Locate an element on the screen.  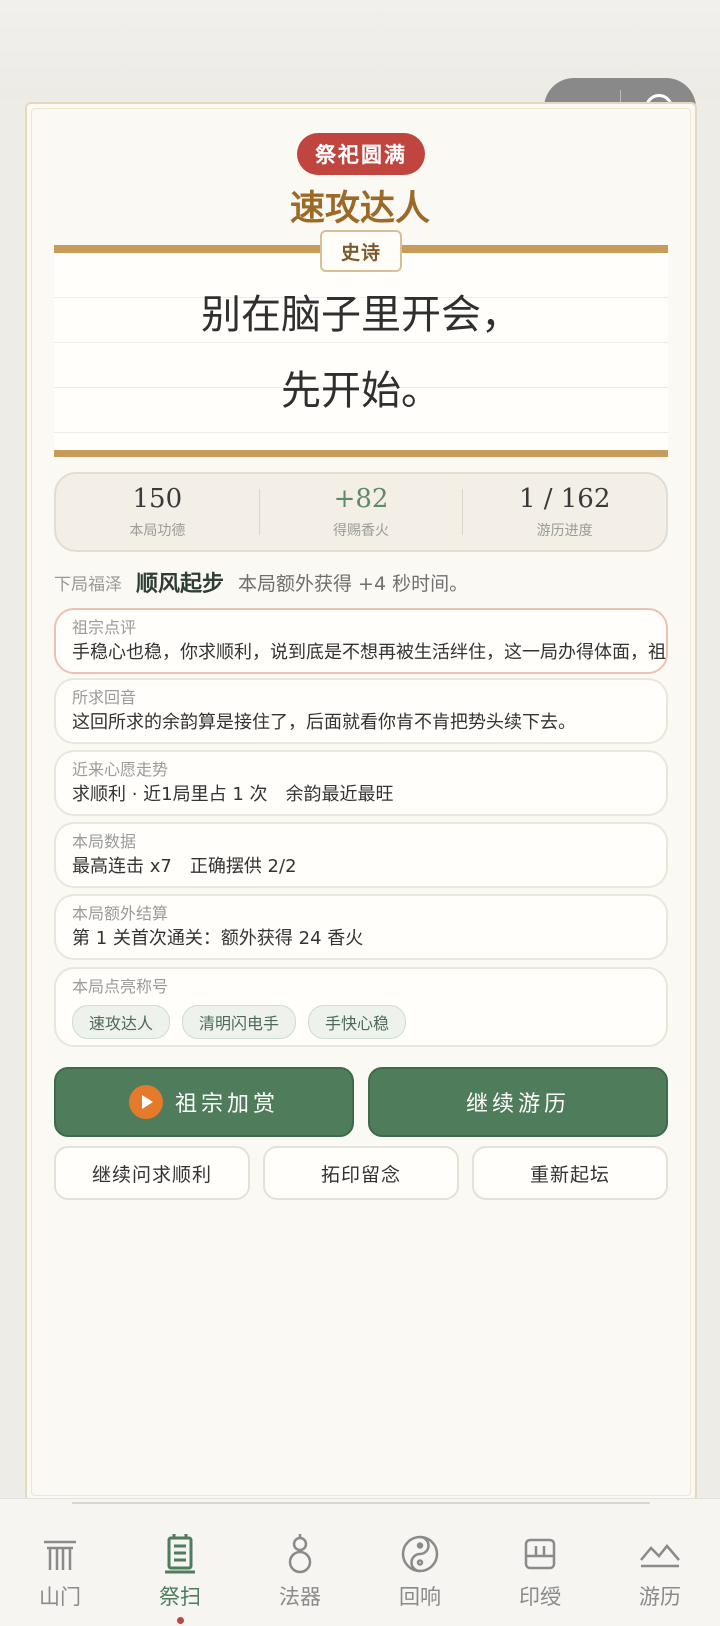
gate-icon is located at coordinates (60, 1554).